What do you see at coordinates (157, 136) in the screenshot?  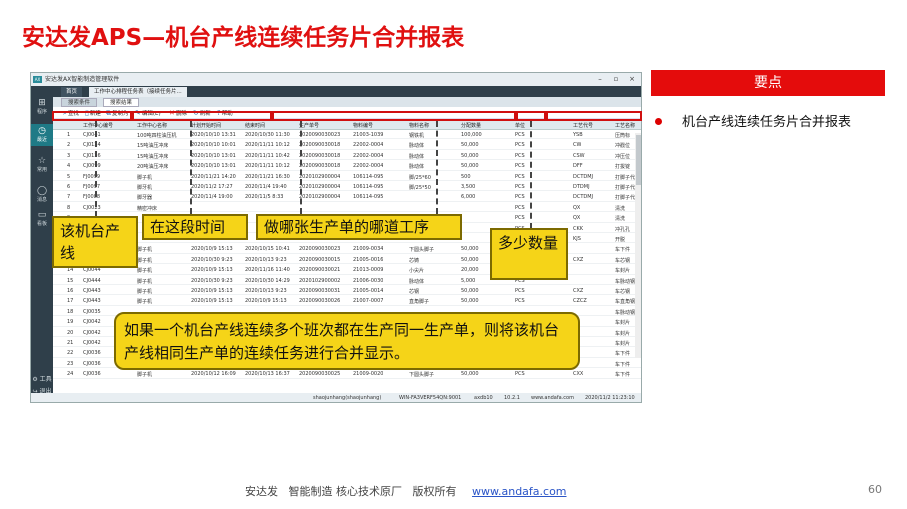 I see `table-cell: 100吨四柱油压机` at bounding box center [157, 136].